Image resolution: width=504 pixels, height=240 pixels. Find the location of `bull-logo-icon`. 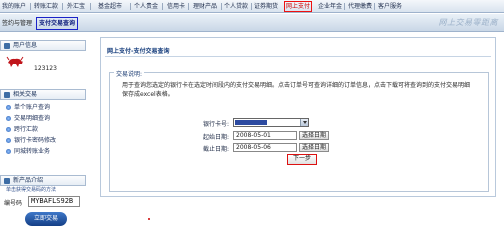

bull-logo-icon is located at coordinates (15, 61).